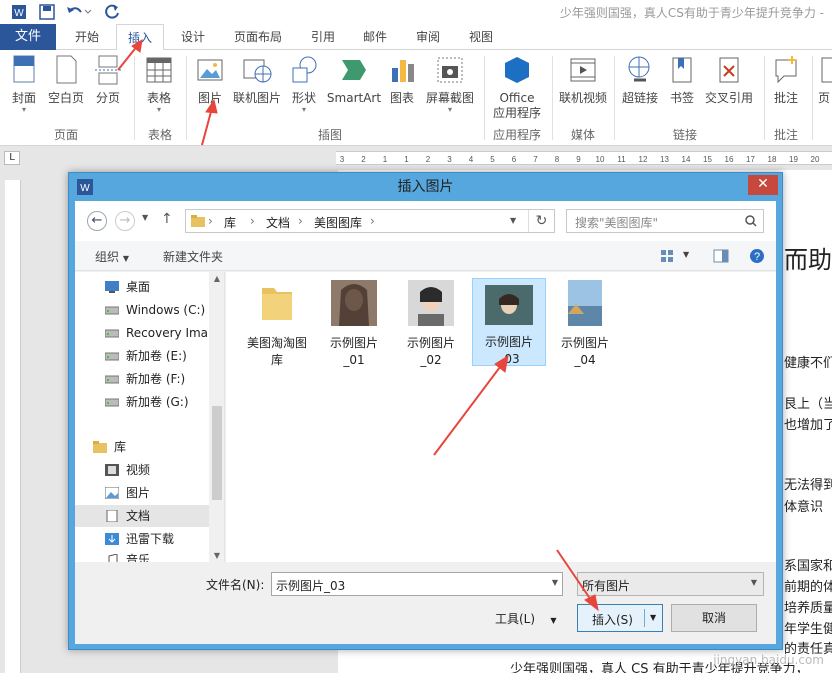 Image resolution: width=832 pixels, height=673 pixels. I want to click on group-pages-label: 页面, so click(65, 135).